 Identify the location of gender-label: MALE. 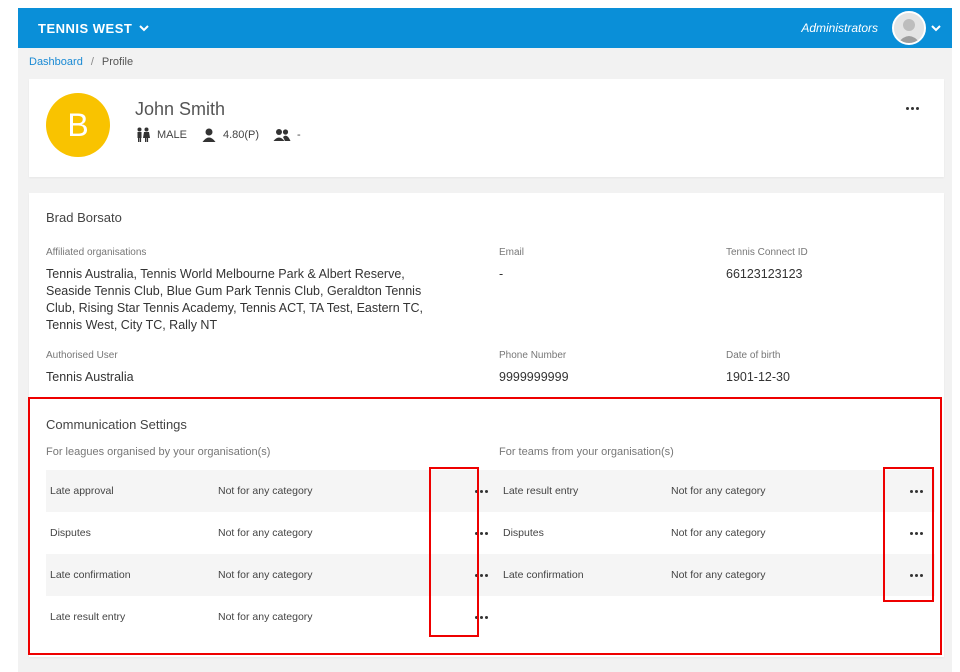
(172, 135).